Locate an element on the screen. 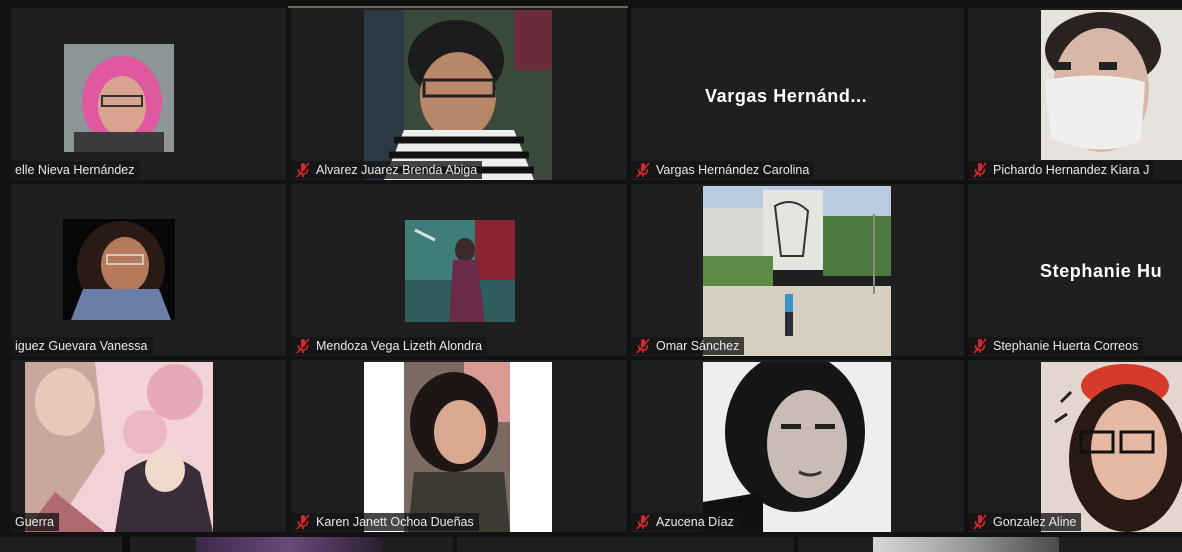  participant-tile: Alvarez Juarez Brenda Abiga is located at coordinates (459, 94).